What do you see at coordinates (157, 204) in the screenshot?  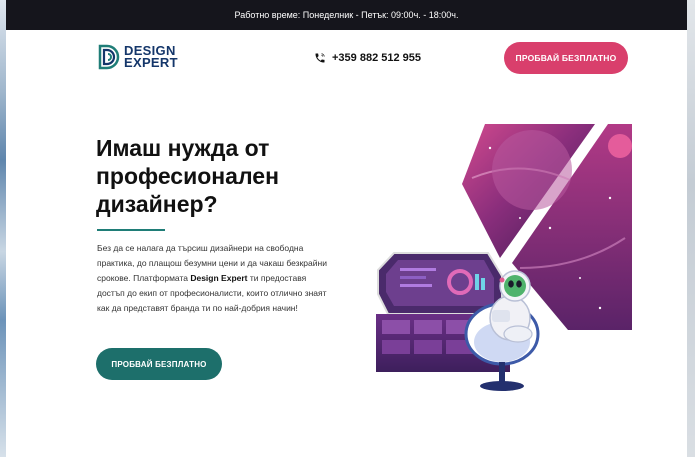 I see `hero-title-line-3: дизайнер?` at bounding box center [157, 204].